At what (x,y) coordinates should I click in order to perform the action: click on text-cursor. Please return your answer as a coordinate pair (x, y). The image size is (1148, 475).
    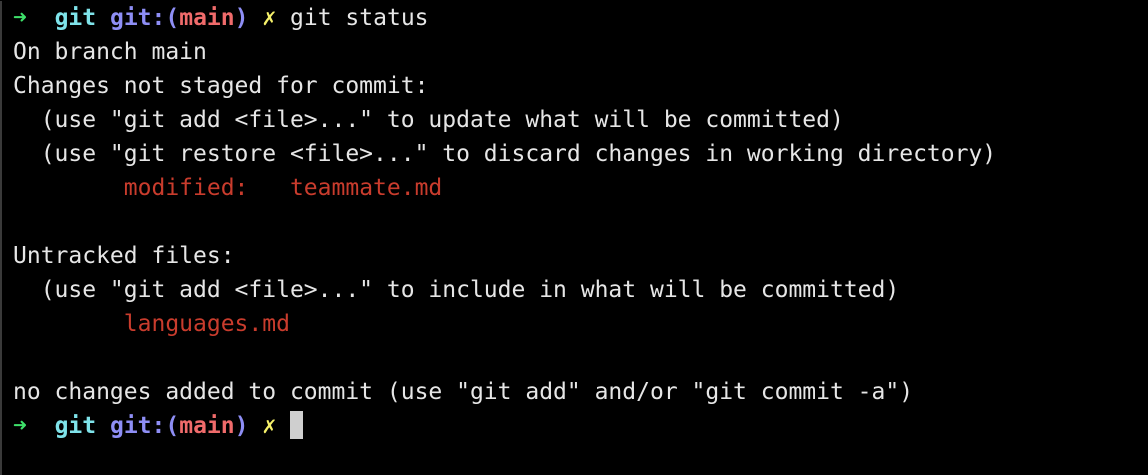
    Looking at the image, I should click on (297, 424).